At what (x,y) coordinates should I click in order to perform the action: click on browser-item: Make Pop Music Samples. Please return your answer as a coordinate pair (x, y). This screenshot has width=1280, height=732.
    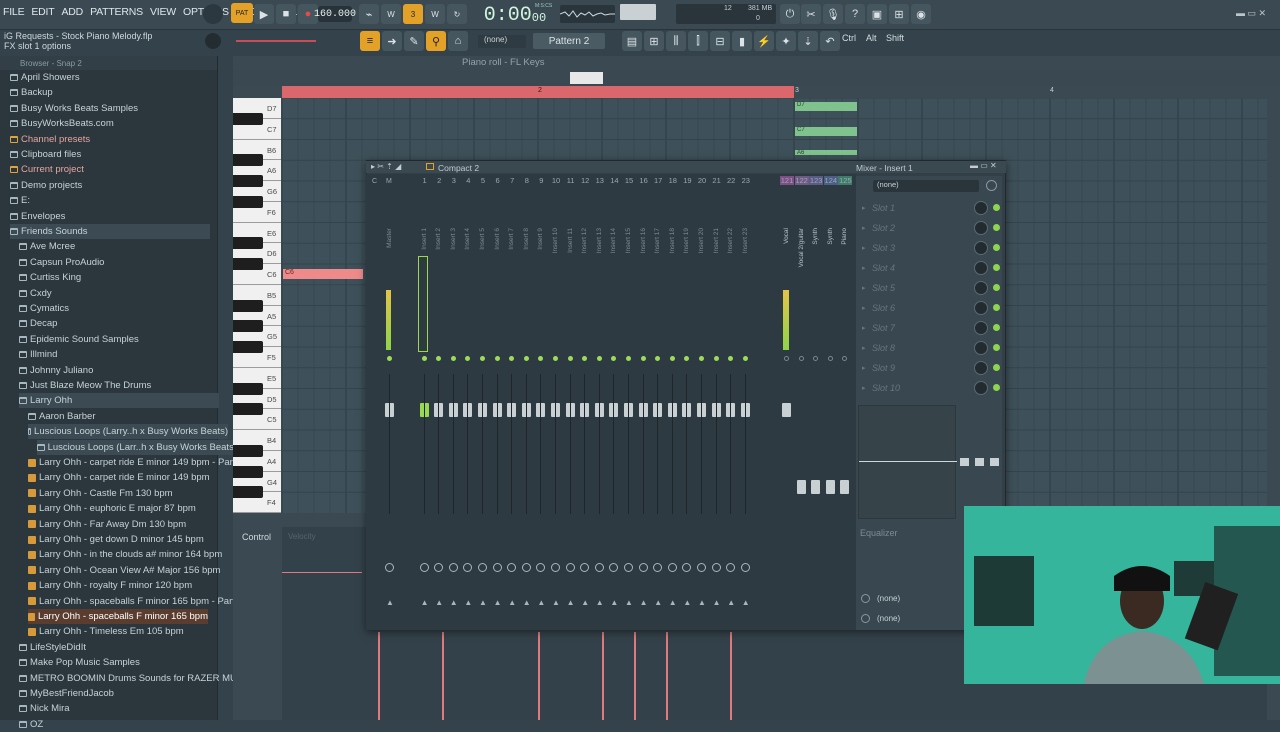
    Looking at the image, I should click on (79, 662).